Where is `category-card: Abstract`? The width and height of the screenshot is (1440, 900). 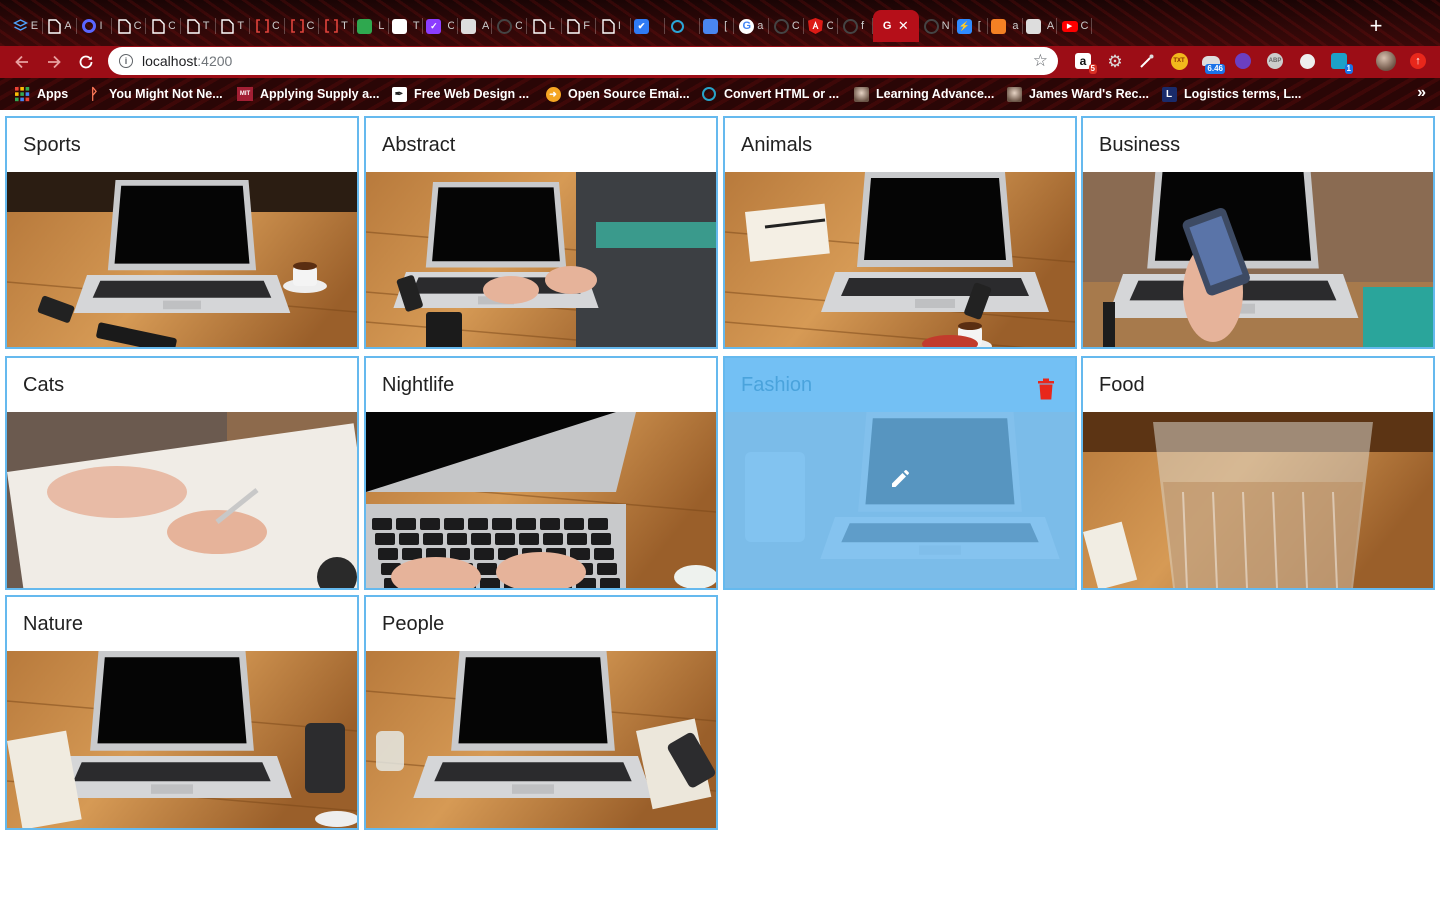
category-card: Abstract is located at coordinates (541, 232).